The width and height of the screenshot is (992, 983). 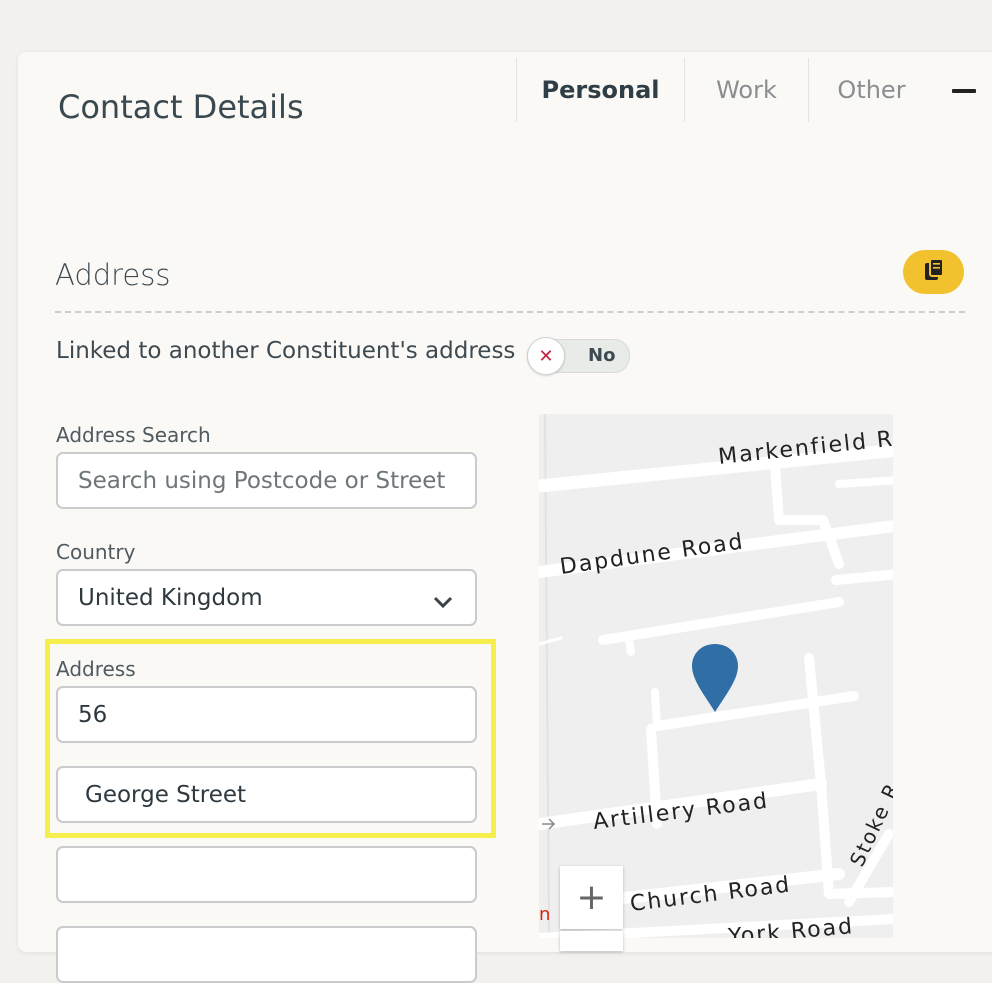 What do you see at coordinates (170, 597) in the screenshot?
I see `country-value: United Kingdom` at bounding box center [170, 597].